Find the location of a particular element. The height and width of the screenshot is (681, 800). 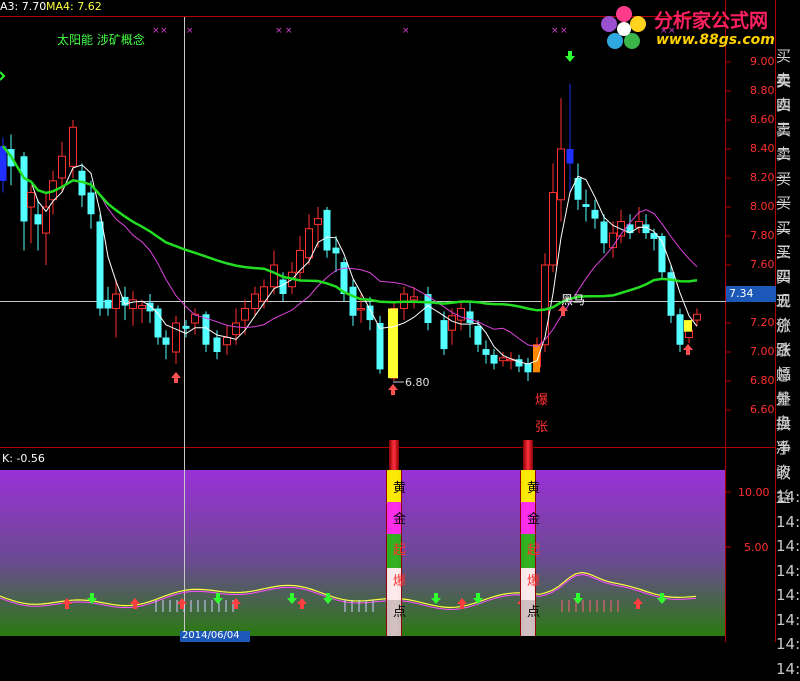

price-tick-label: 7.60 is located at coordinates (762, 264).